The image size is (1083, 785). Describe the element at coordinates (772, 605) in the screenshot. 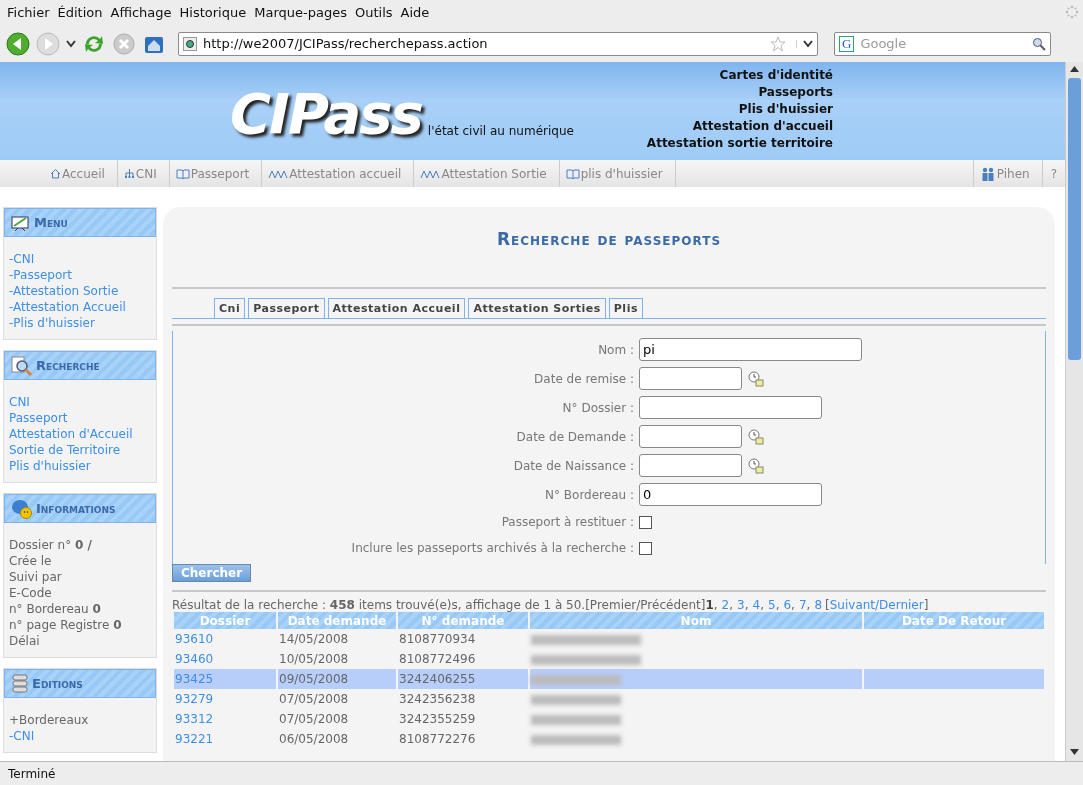

I see `page-link: 5` at that location.